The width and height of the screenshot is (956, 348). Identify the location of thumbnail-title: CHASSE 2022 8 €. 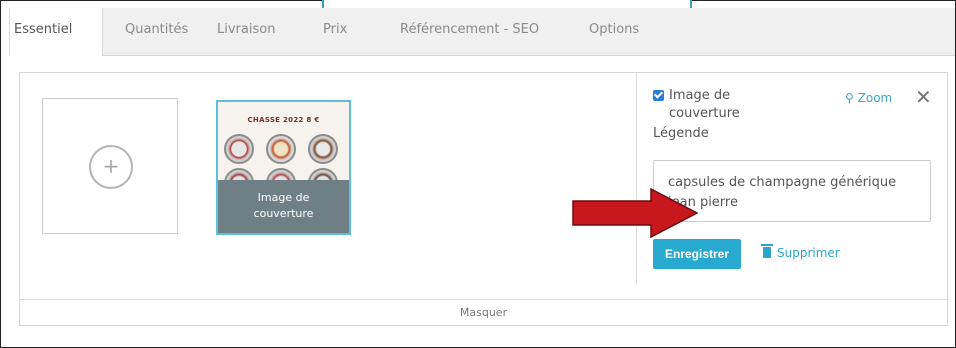
(283, 120).